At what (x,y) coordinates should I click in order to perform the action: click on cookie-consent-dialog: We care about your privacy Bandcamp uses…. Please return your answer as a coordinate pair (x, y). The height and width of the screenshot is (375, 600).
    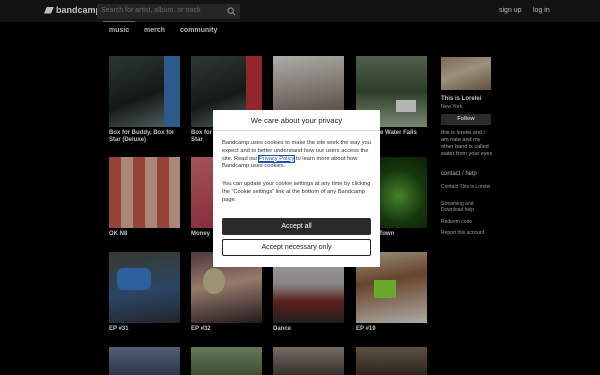
    Looking at the image, I should click on (296, 188).